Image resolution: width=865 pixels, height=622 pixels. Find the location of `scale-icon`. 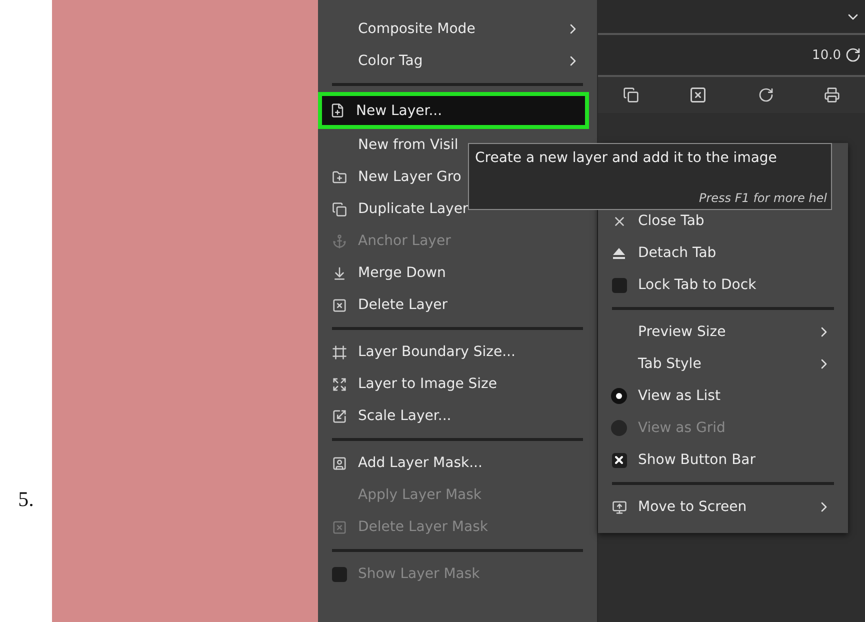

scale-icon is located at coordinates (339, 416).